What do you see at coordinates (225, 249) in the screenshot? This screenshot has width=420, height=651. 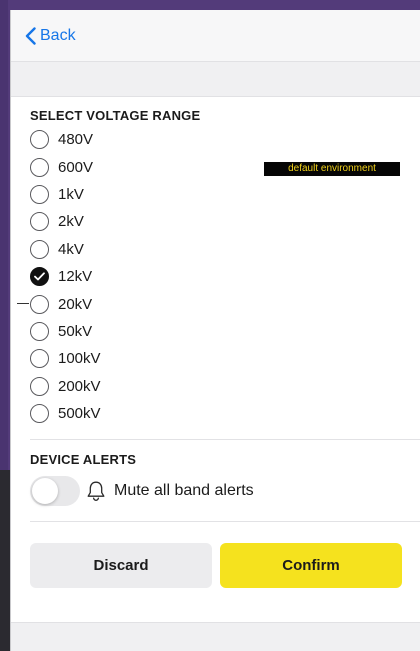 I see `voltage-option-4kv: 4kV` at bounding box center [225, 249].